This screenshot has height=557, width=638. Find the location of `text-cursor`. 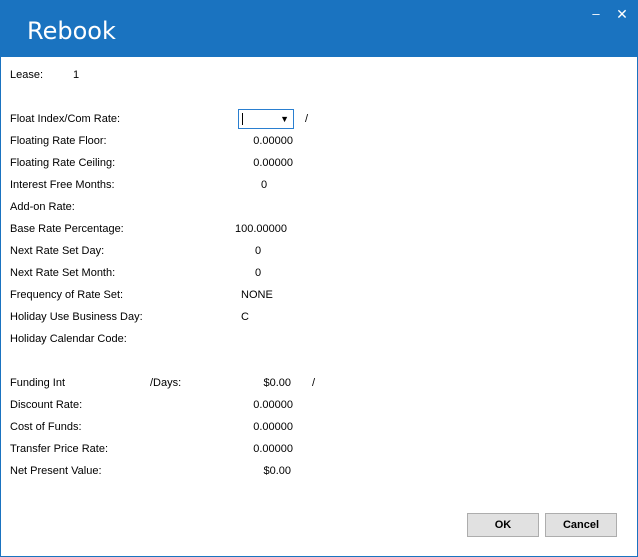

text-cursor is located at coordinates (242, 119).